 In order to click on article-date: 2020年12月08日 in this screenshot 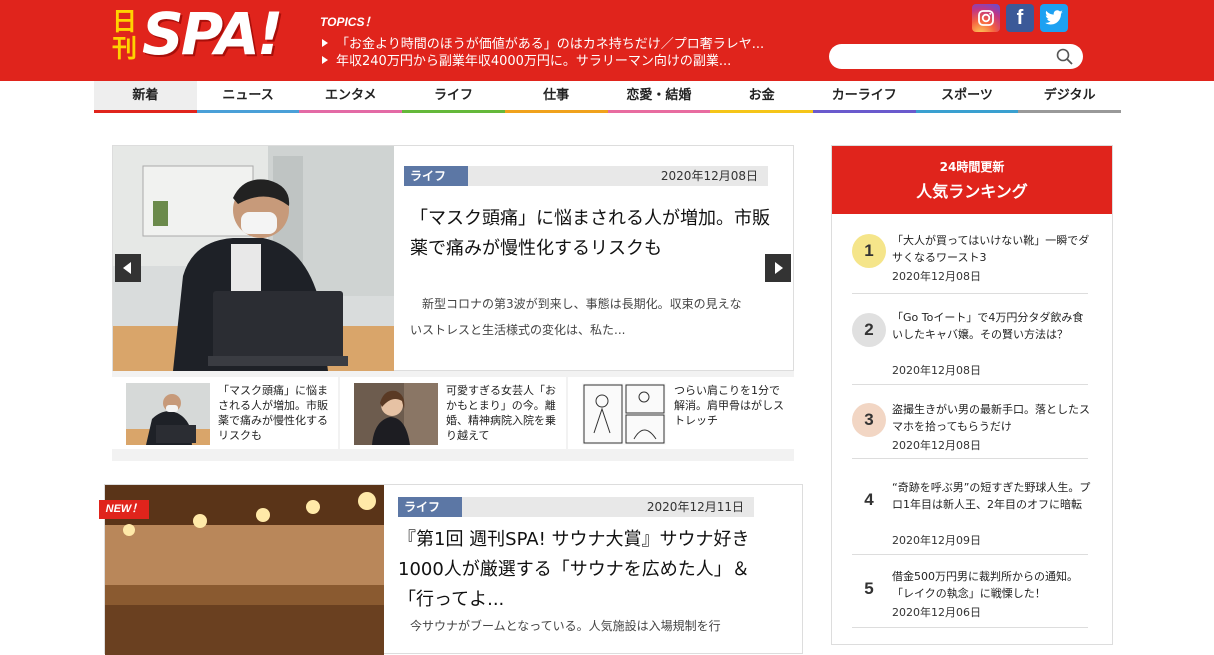, I will do `click(709, 176)`.